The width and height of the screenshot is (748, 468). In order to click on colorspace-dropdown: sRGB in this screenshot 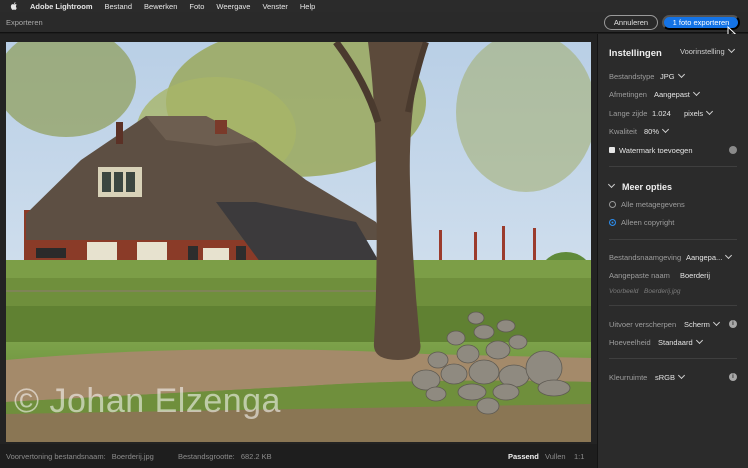, I will do `click(670, 376)`.